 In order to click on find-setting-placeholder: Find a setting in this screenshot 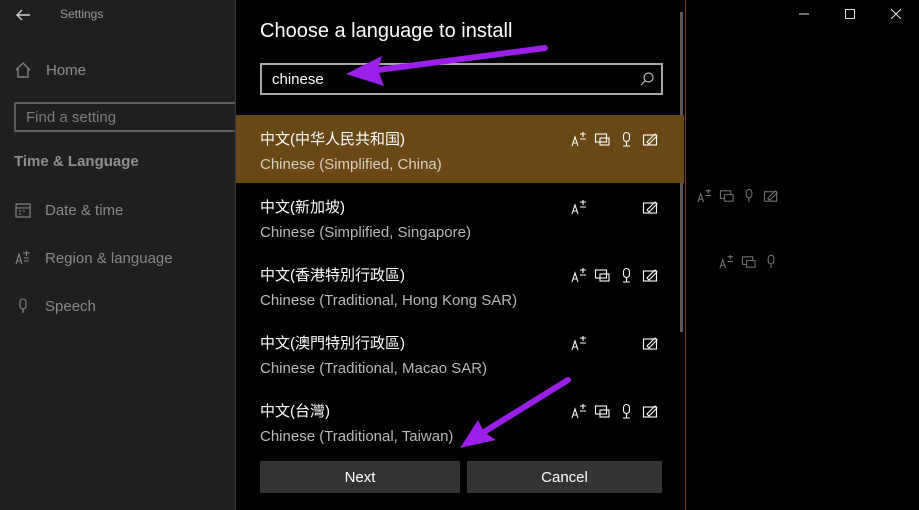, I will do `click(71, 117)`.